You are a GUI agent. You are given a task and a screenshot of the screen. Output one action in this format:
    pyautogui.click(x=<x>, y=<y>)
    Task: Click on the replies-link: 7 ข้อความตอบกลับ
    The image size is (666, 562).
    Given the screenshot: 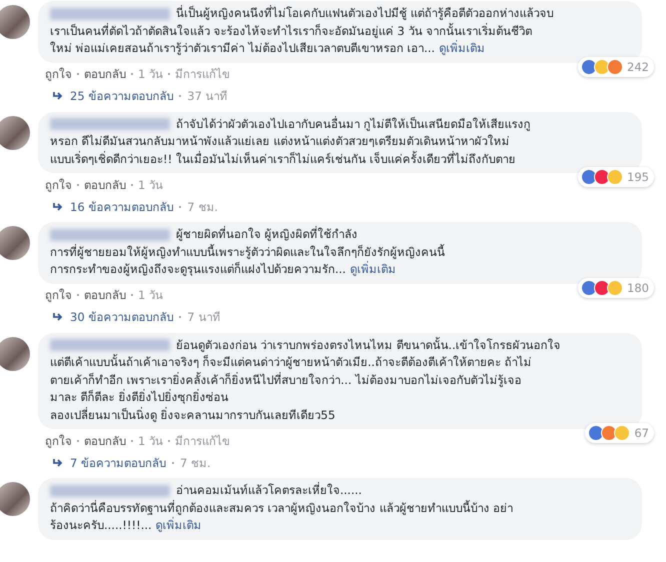 What is the action you would take?
    pyautogui.click(x=118, y=463)
    